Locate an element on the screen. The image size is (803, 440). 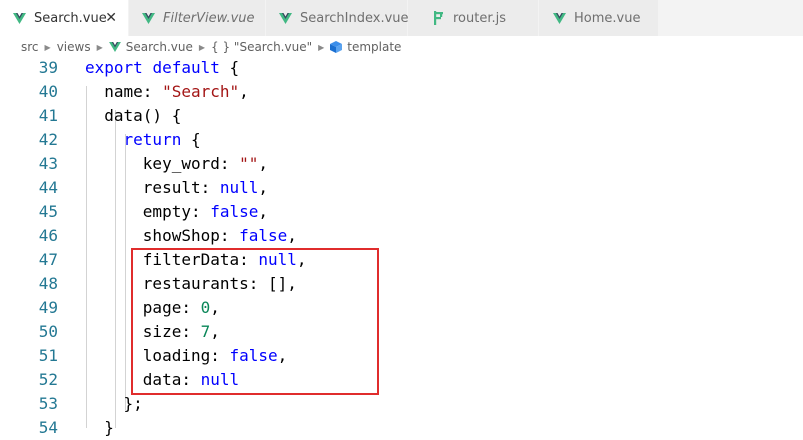
tab-home-vue: Home.vue is located at coordinates (599, 18).